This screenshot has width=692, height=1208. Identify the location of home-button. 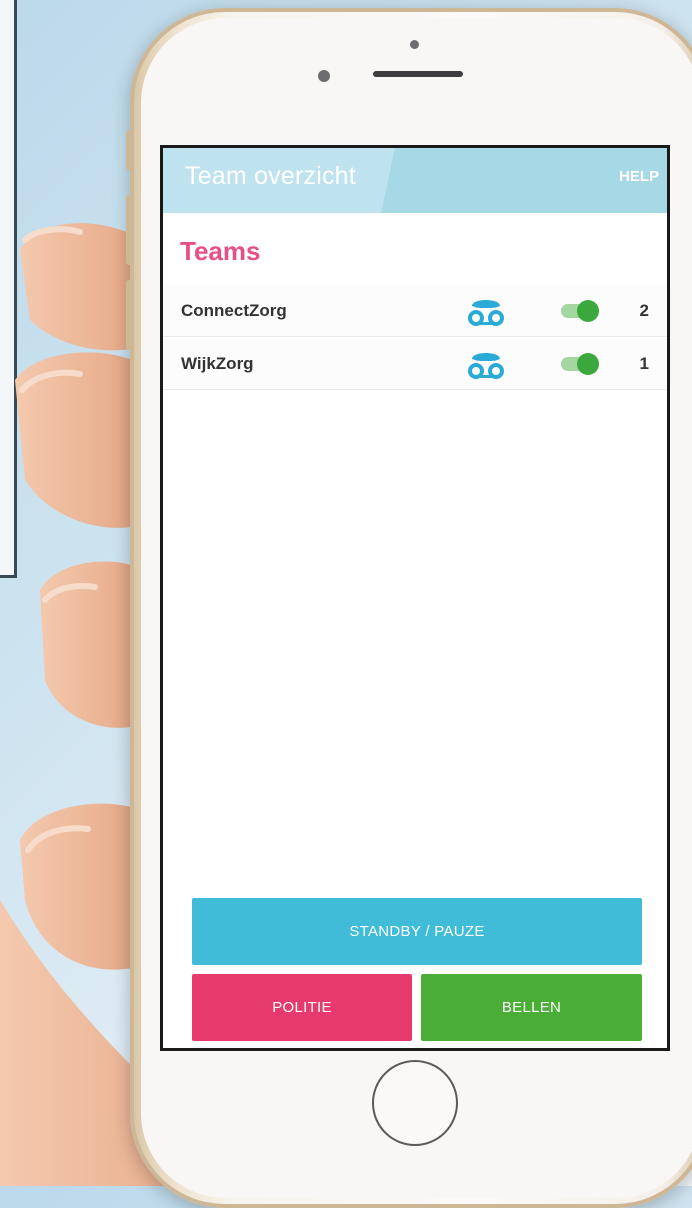
(415, 1103).